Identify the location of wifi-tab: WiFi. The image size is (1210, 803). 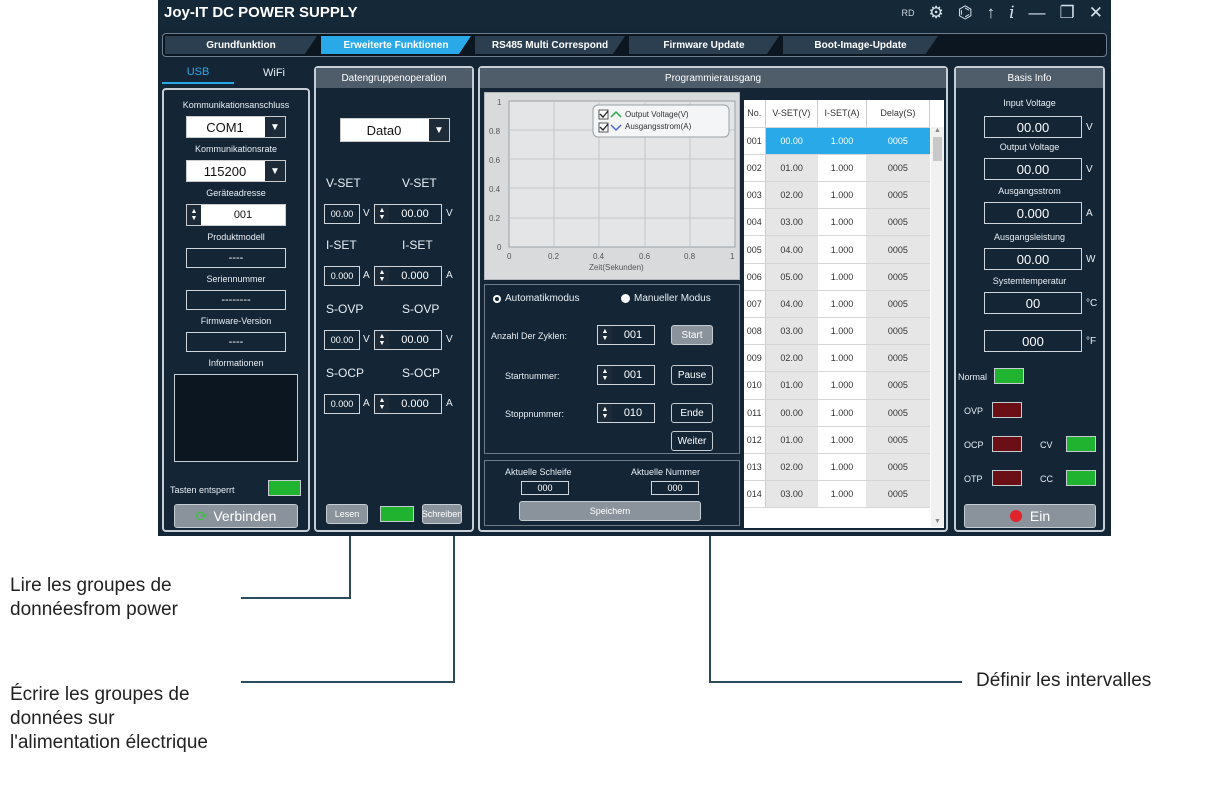
(274, 73).